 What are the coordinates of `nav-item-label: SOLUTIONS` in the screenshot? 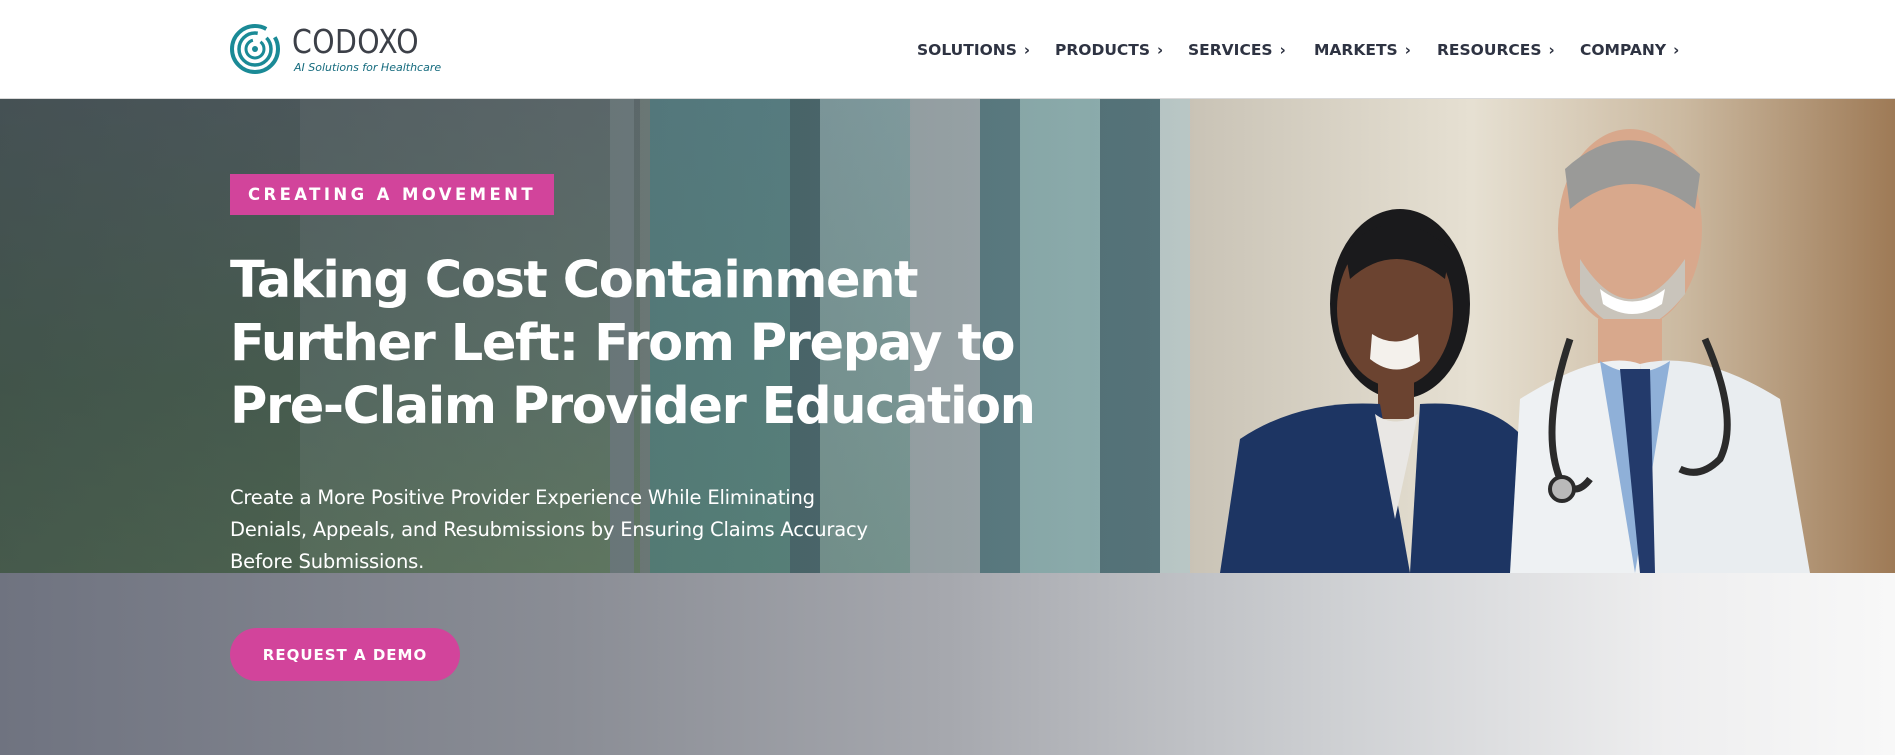 It's located at (967, 50).